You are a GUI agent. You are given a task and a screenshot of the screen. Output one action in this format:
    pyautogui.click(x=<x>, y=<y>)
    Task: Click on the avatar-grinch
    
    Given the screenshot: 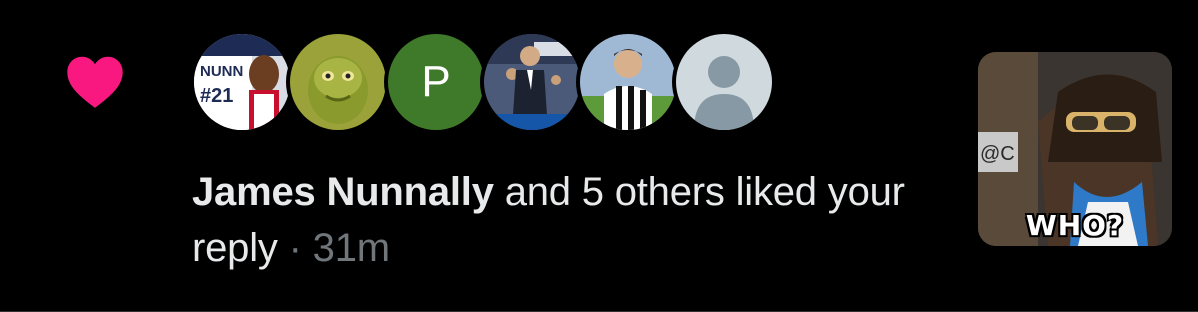 What is the action you would take?
    pyautogui.click(x=338, y=82)
    